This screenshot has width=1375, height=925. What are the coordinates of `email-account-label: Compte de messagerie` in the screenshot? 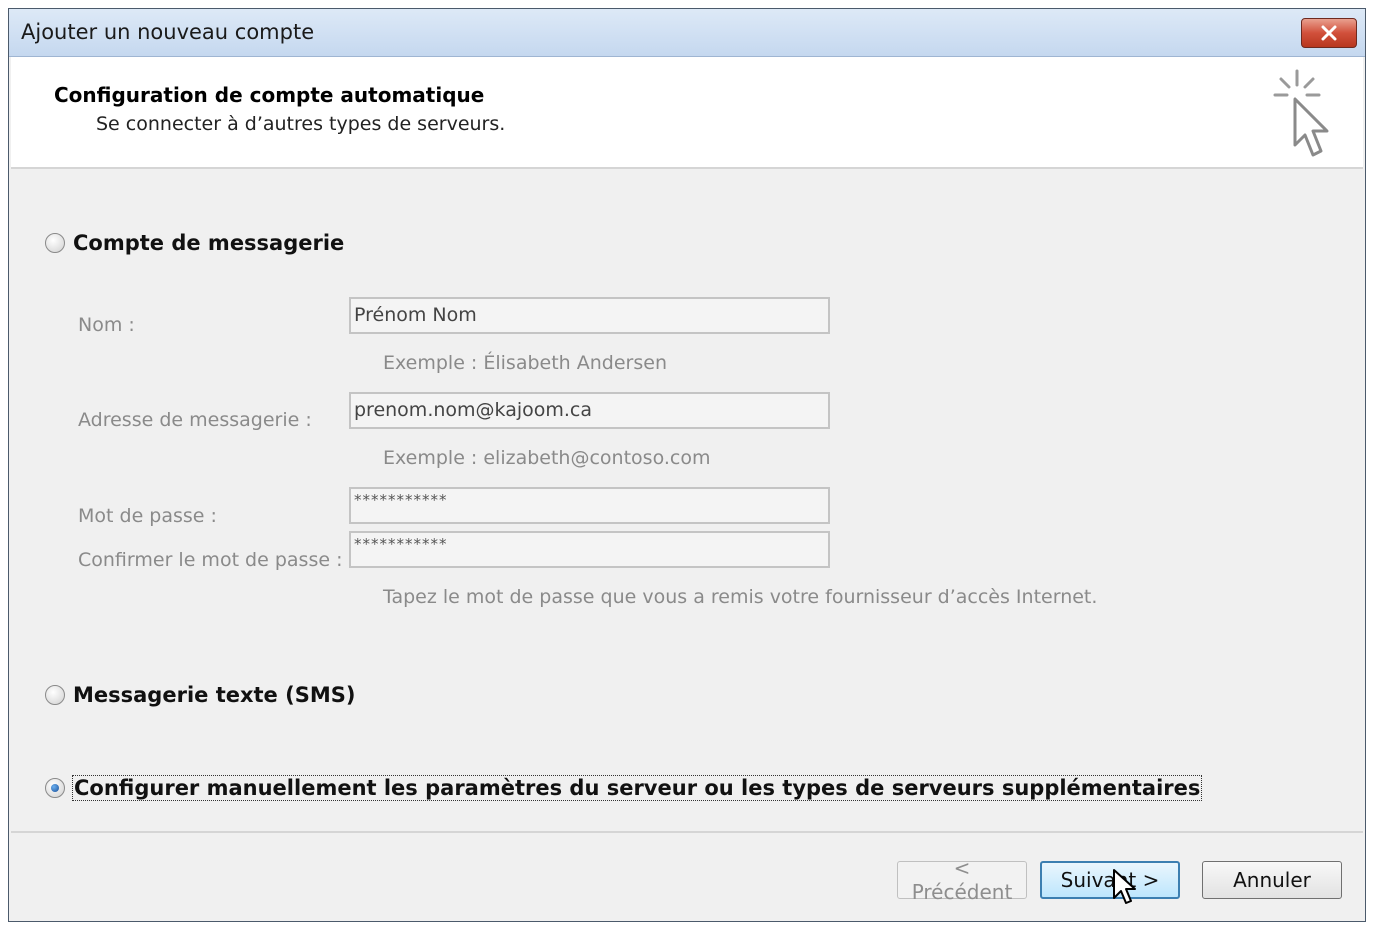 It's located at (208, 243).